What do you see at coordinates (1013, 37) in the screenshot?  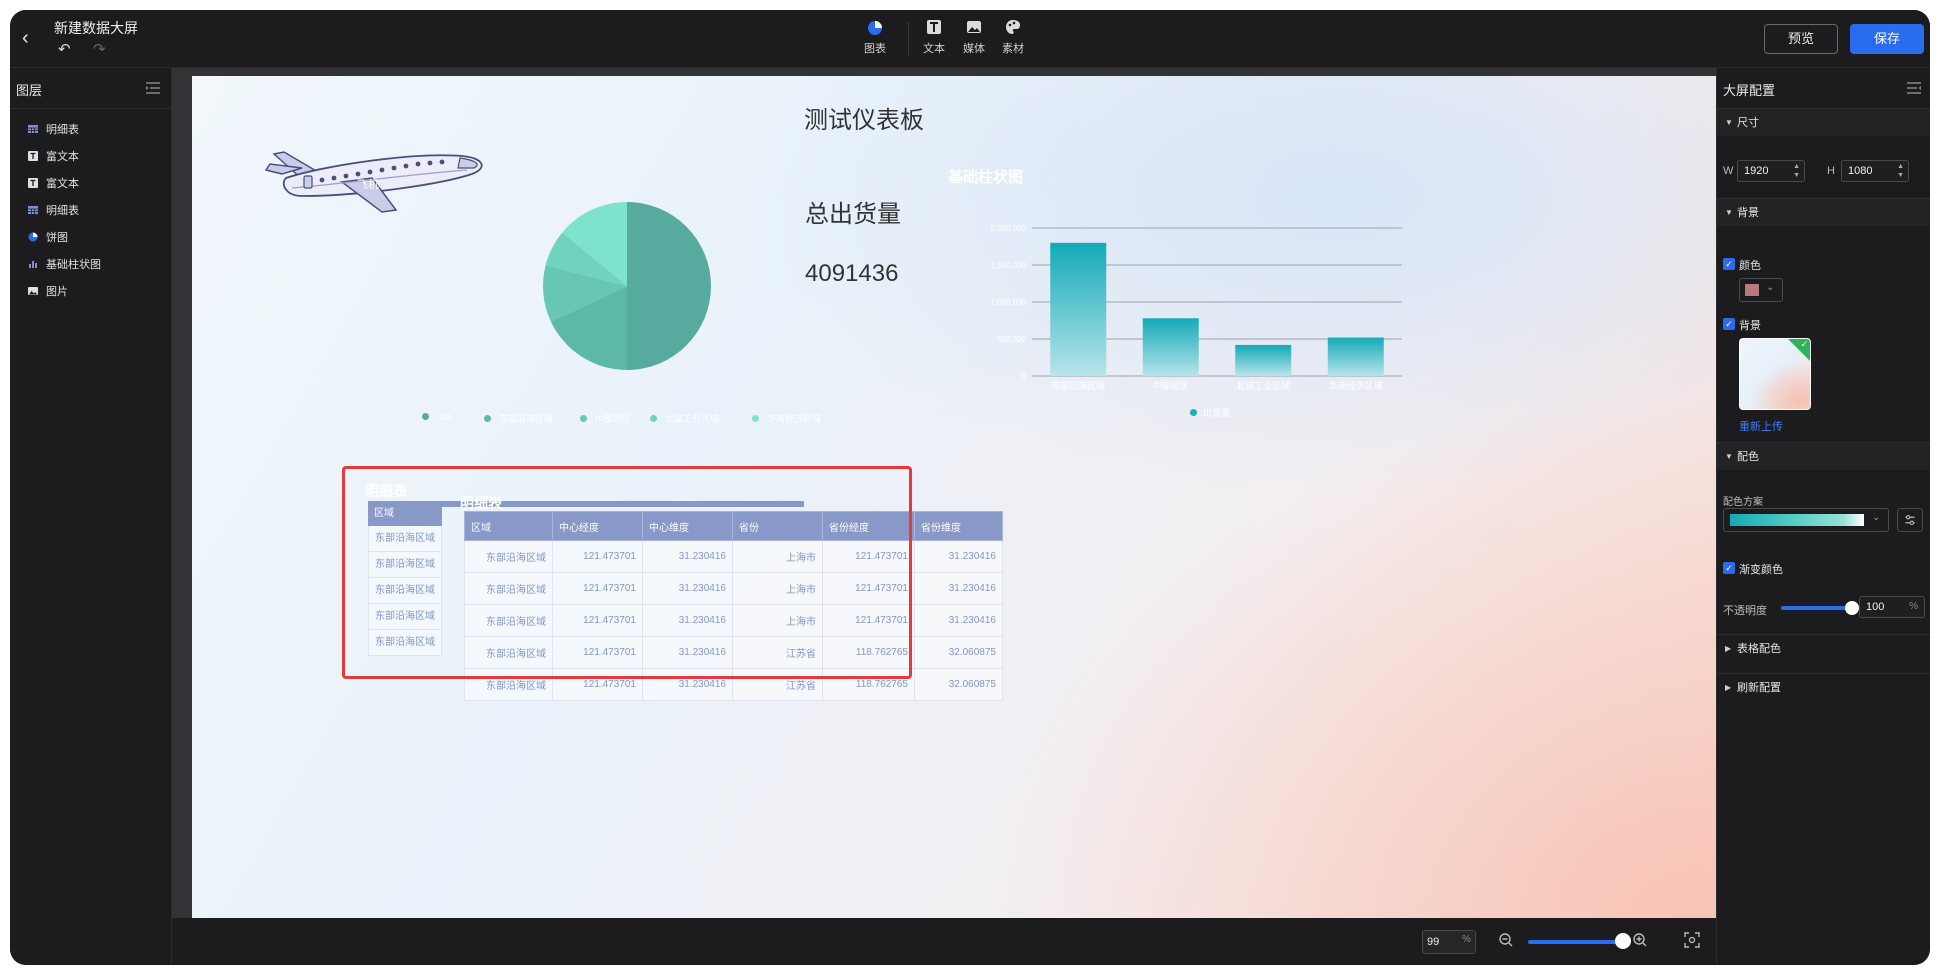 I see `tool-assets: 素材` at bounding box center [1013, 37].